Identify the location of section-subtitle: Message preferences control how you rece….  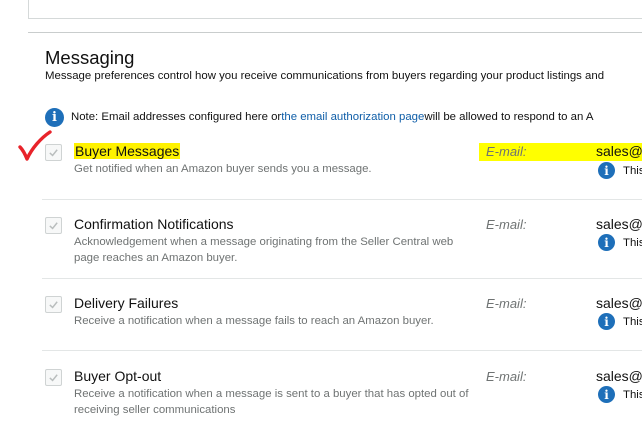
(325, 76).